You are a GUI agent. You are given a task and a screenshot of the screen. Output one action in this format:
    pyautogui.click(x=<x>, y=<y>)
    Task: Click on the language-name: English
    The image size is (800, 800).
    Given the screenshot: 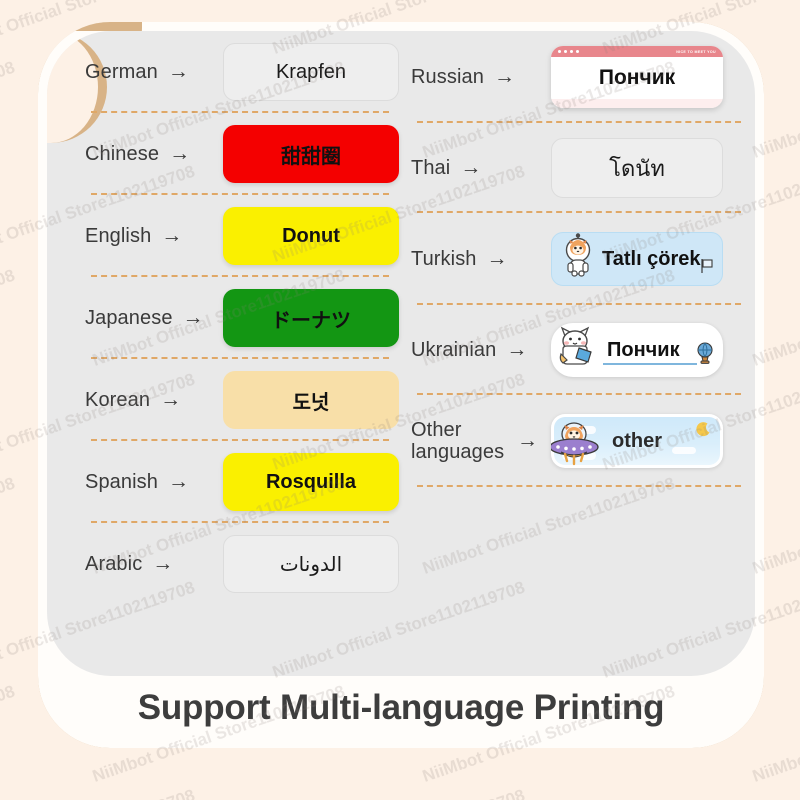 What is the action you would take?
    pyautogui.click(x=118, y=235)
    